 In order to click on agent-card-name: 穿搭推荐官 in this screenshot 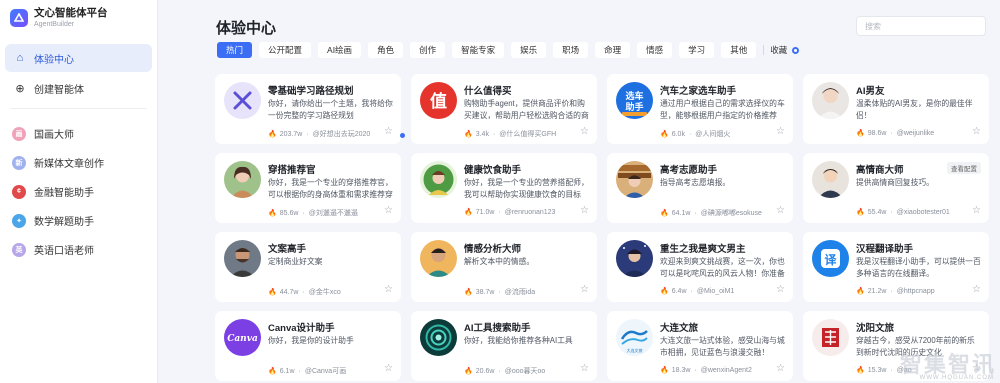, I will do `click(292, 170)`.